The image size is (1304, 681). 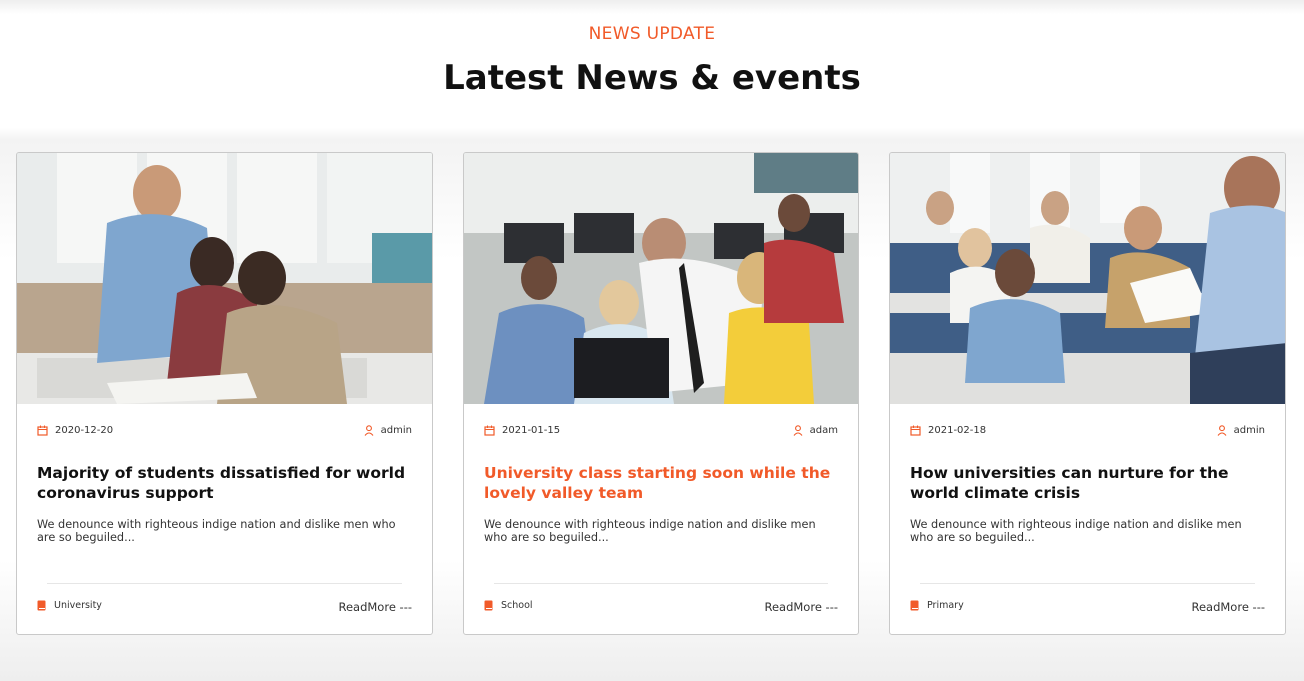 I want to click on card-category: Primary, so click(x=945, y=605).